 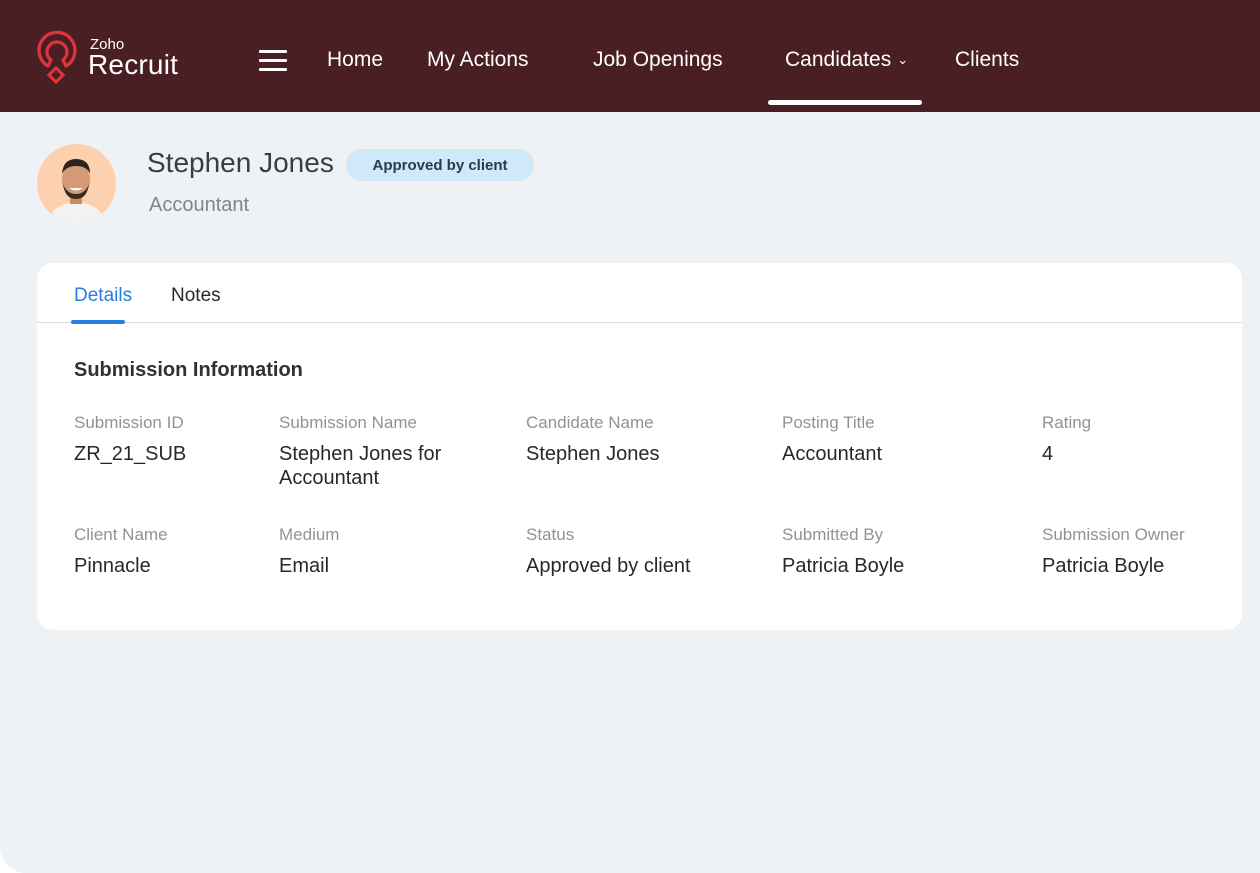 I want to click on nav-item-label: My Actions, so click(x=478, y=59).